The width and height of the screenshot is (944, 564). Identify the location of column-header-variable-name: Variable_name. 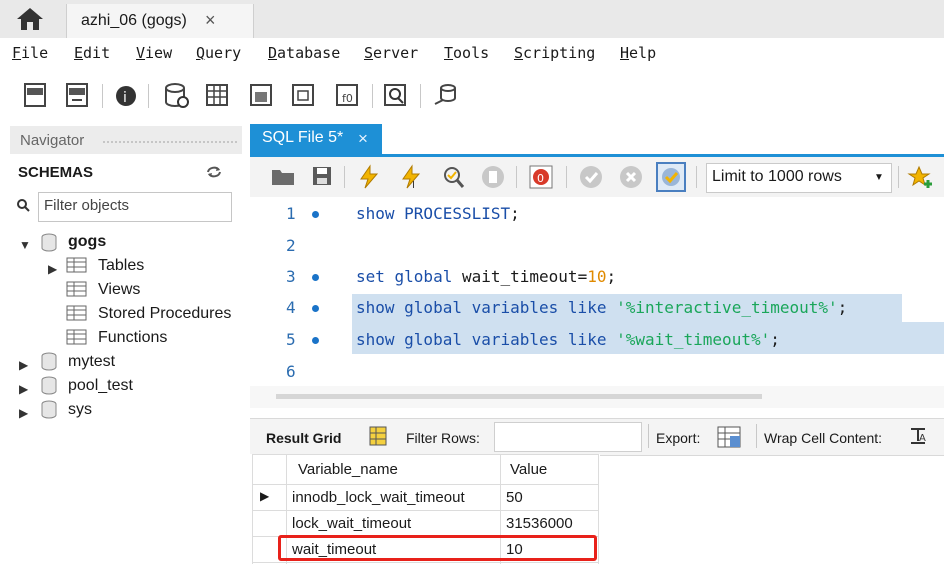
(348, 469).